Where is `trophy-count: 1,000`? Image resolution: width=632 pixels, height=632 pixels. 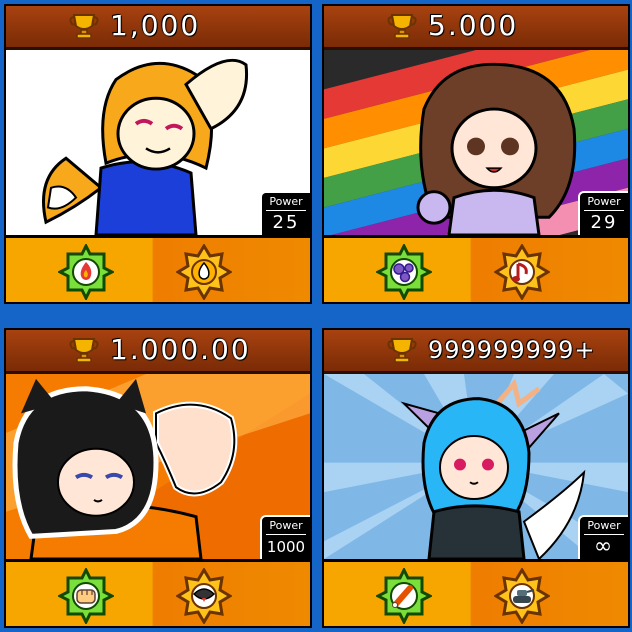
trophy-count: 1,000 is located at coordinates (155, 25).